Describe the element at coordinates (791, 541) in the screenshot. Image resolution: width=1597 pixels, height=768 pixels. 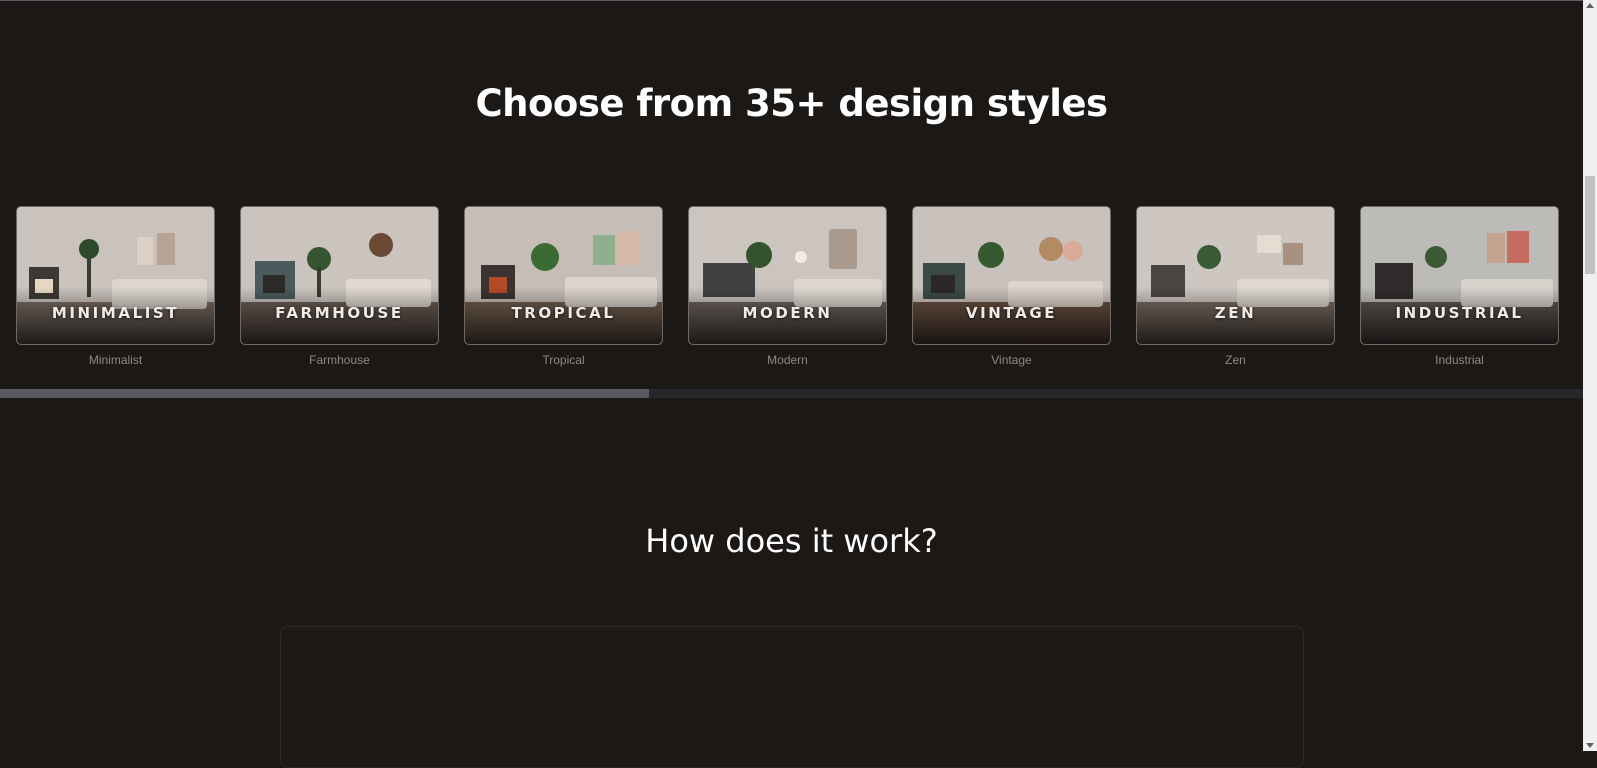
I see `how-it-works-heading: How does it work?` at that location.